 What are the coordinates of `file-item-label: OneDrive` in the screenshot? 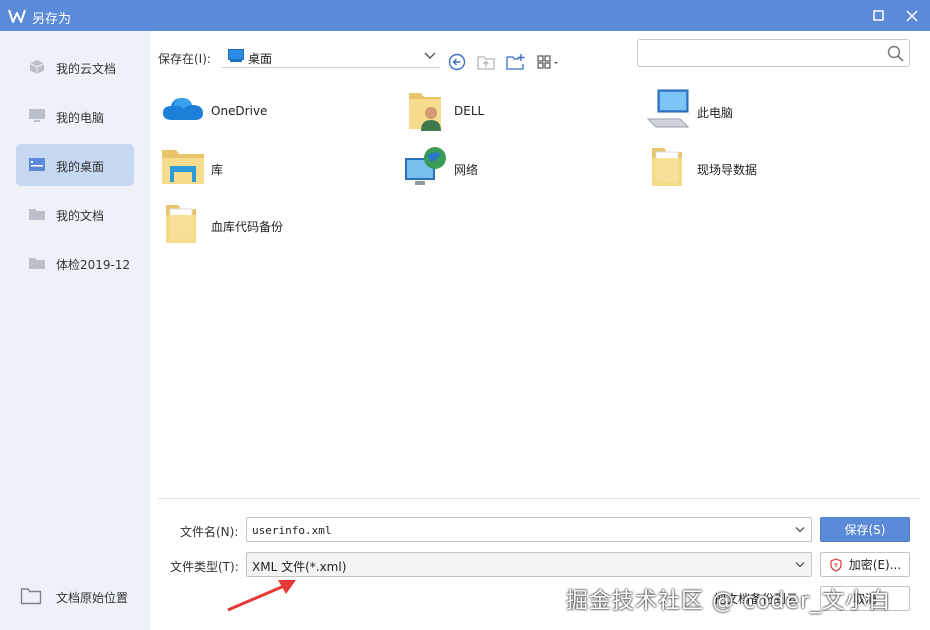 It's located at (239, 111).